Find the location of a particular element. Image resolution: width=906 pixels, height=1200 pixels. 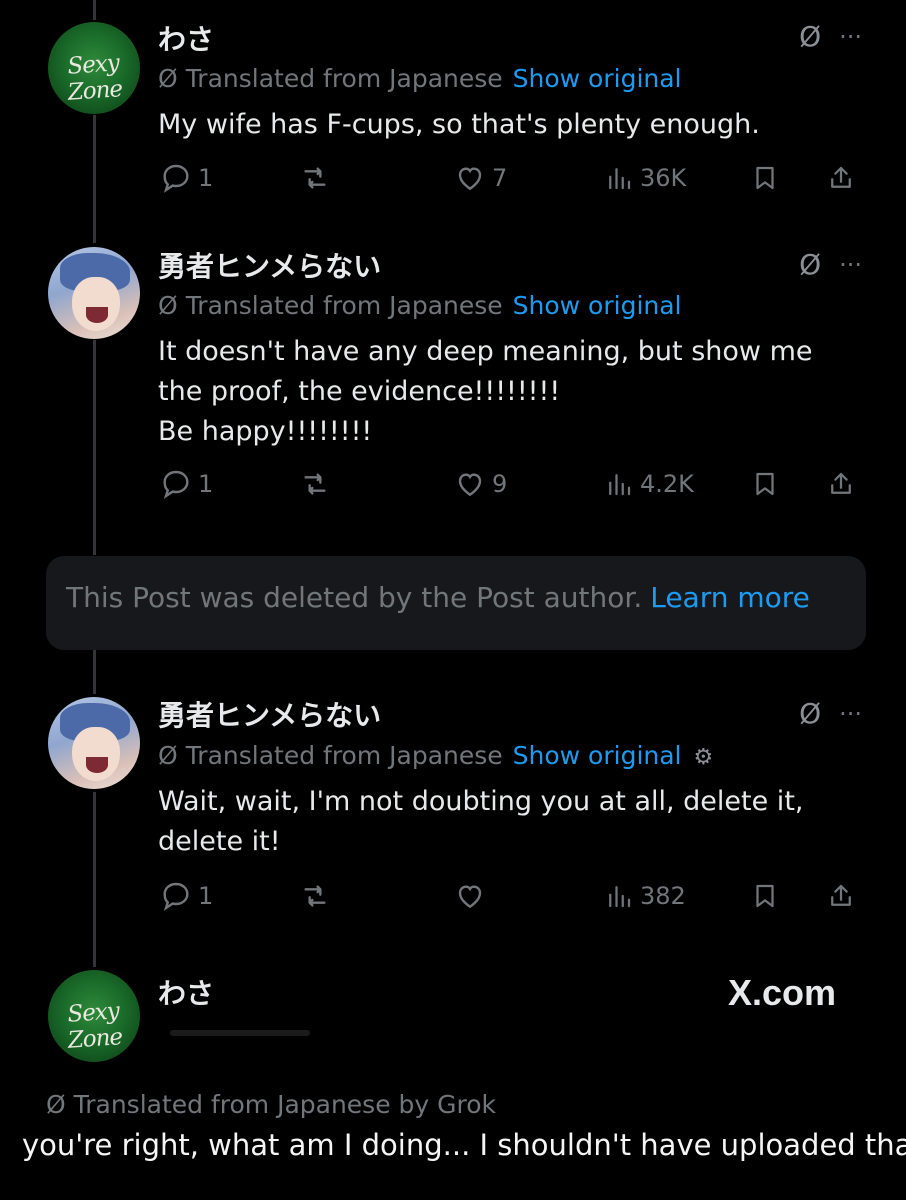

grok-translation-label: Ø Translated from Japanese by Grok is located at coordinates (271, 1104).